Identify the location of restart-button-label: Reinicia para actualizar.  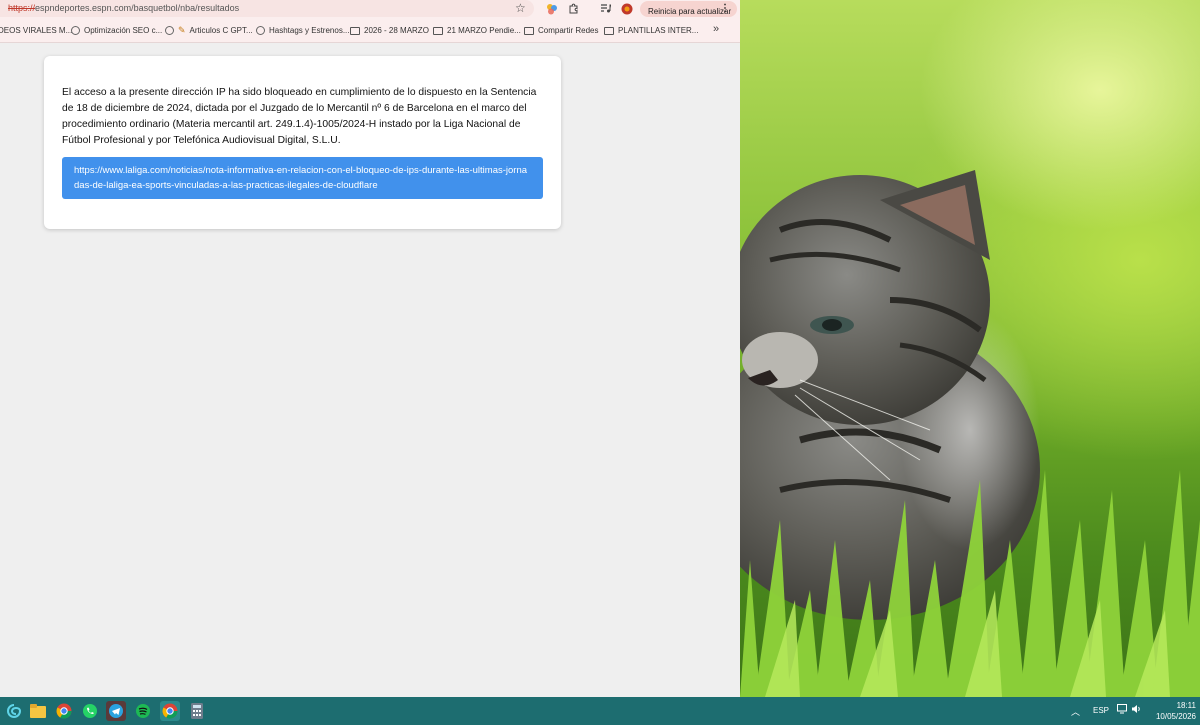
(690, 11).